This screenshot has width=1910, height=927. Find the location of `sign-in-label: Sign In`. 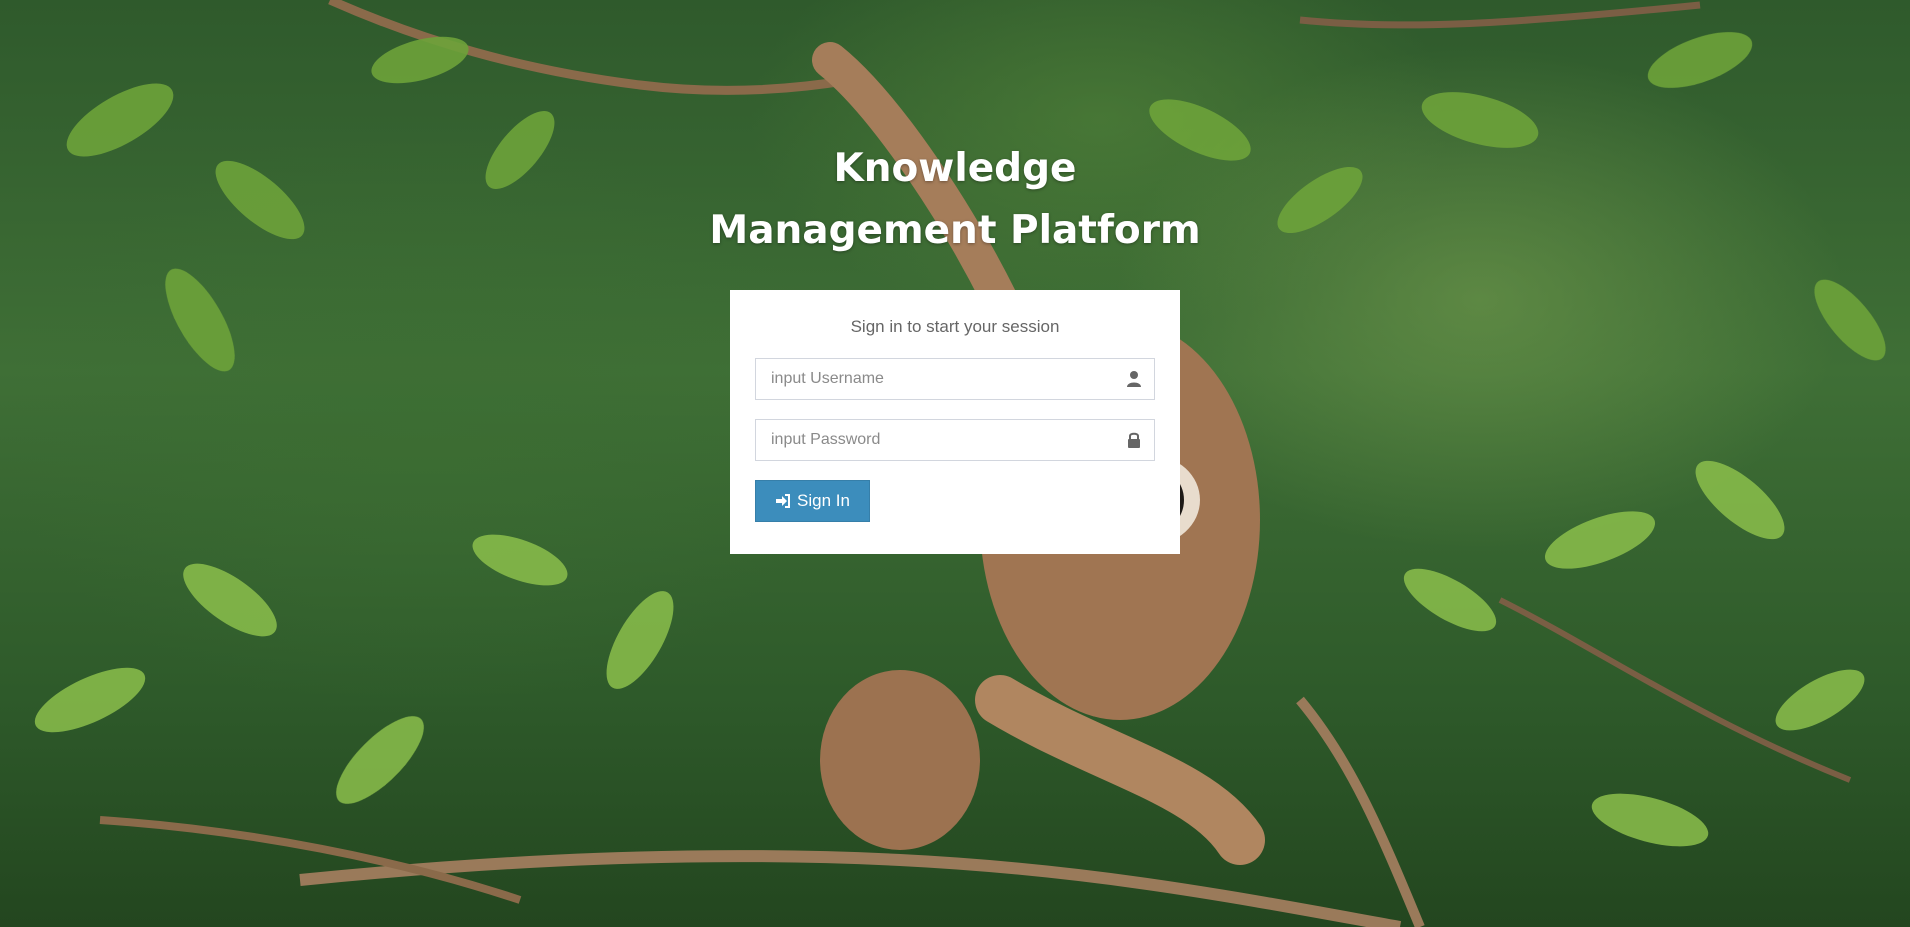

sign-in-label: Sign In is located at coordinates (823, 500).